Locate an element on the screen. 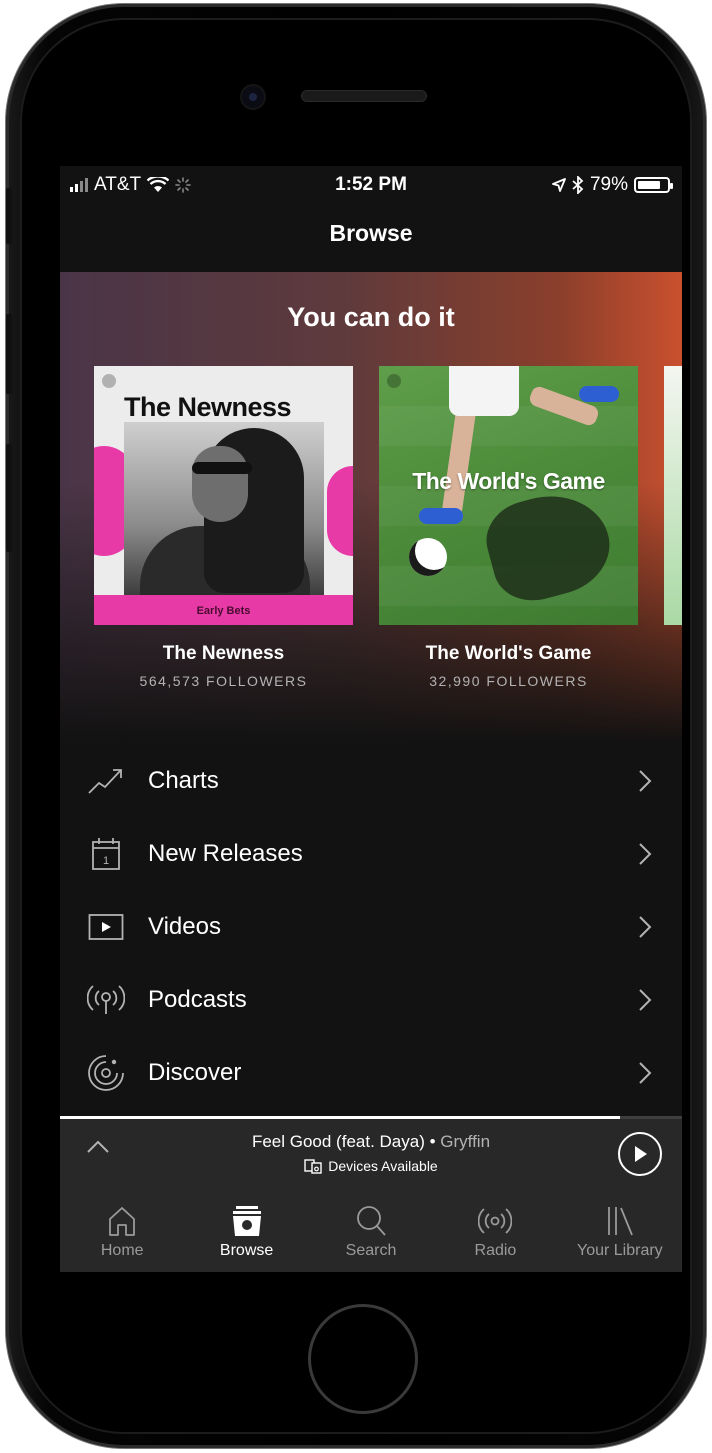 This screenshot has height=1453, width=712. playlist-followers: 32,990 FOLLOWERS is located at coordinates (508, 681).